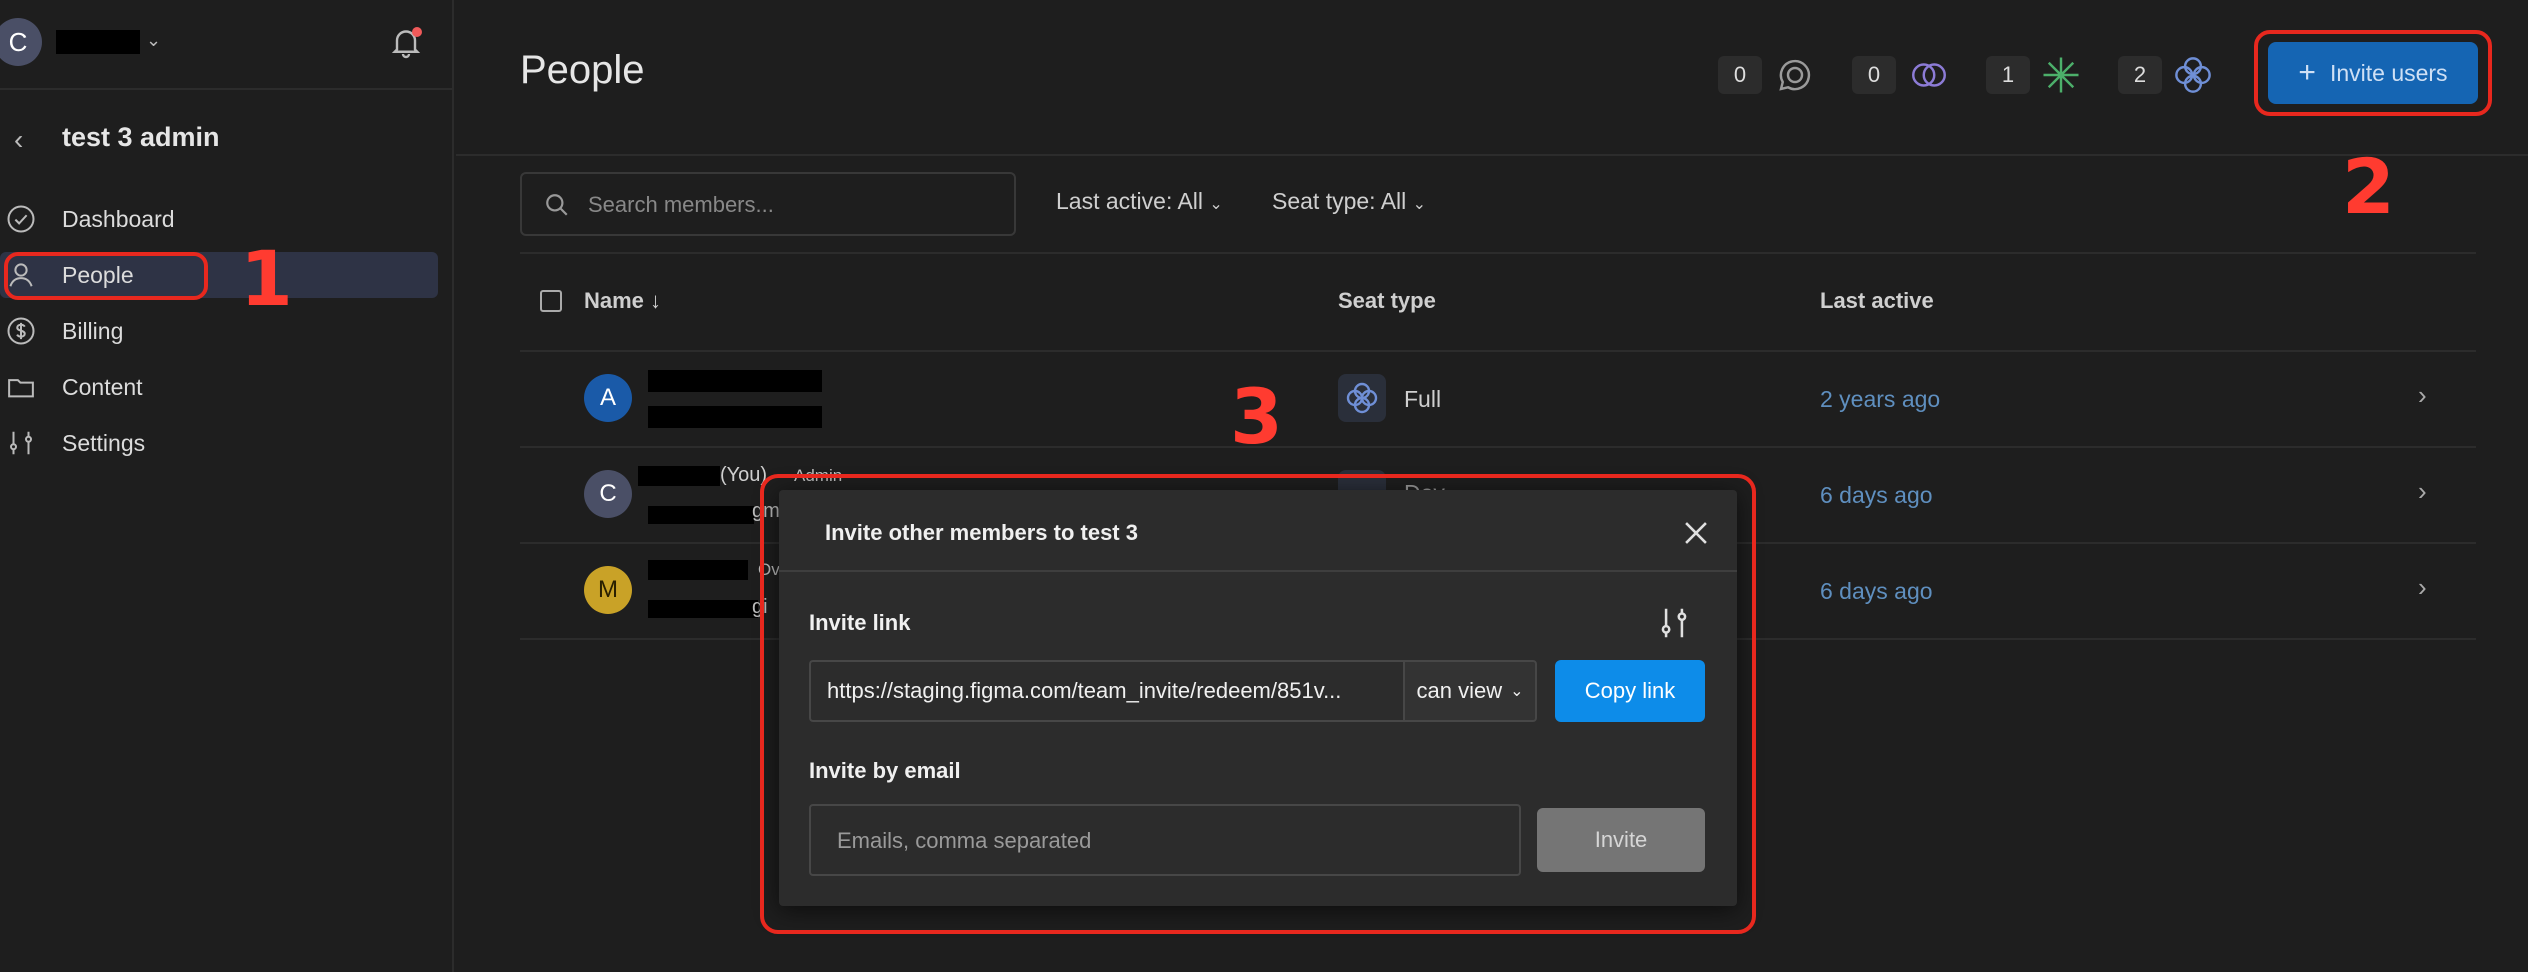 This screenshot has width=2528, height=972. Describe the element at coordinates (141, 137) in the screenshot. I see `team-title: test 3 admin` at that location.